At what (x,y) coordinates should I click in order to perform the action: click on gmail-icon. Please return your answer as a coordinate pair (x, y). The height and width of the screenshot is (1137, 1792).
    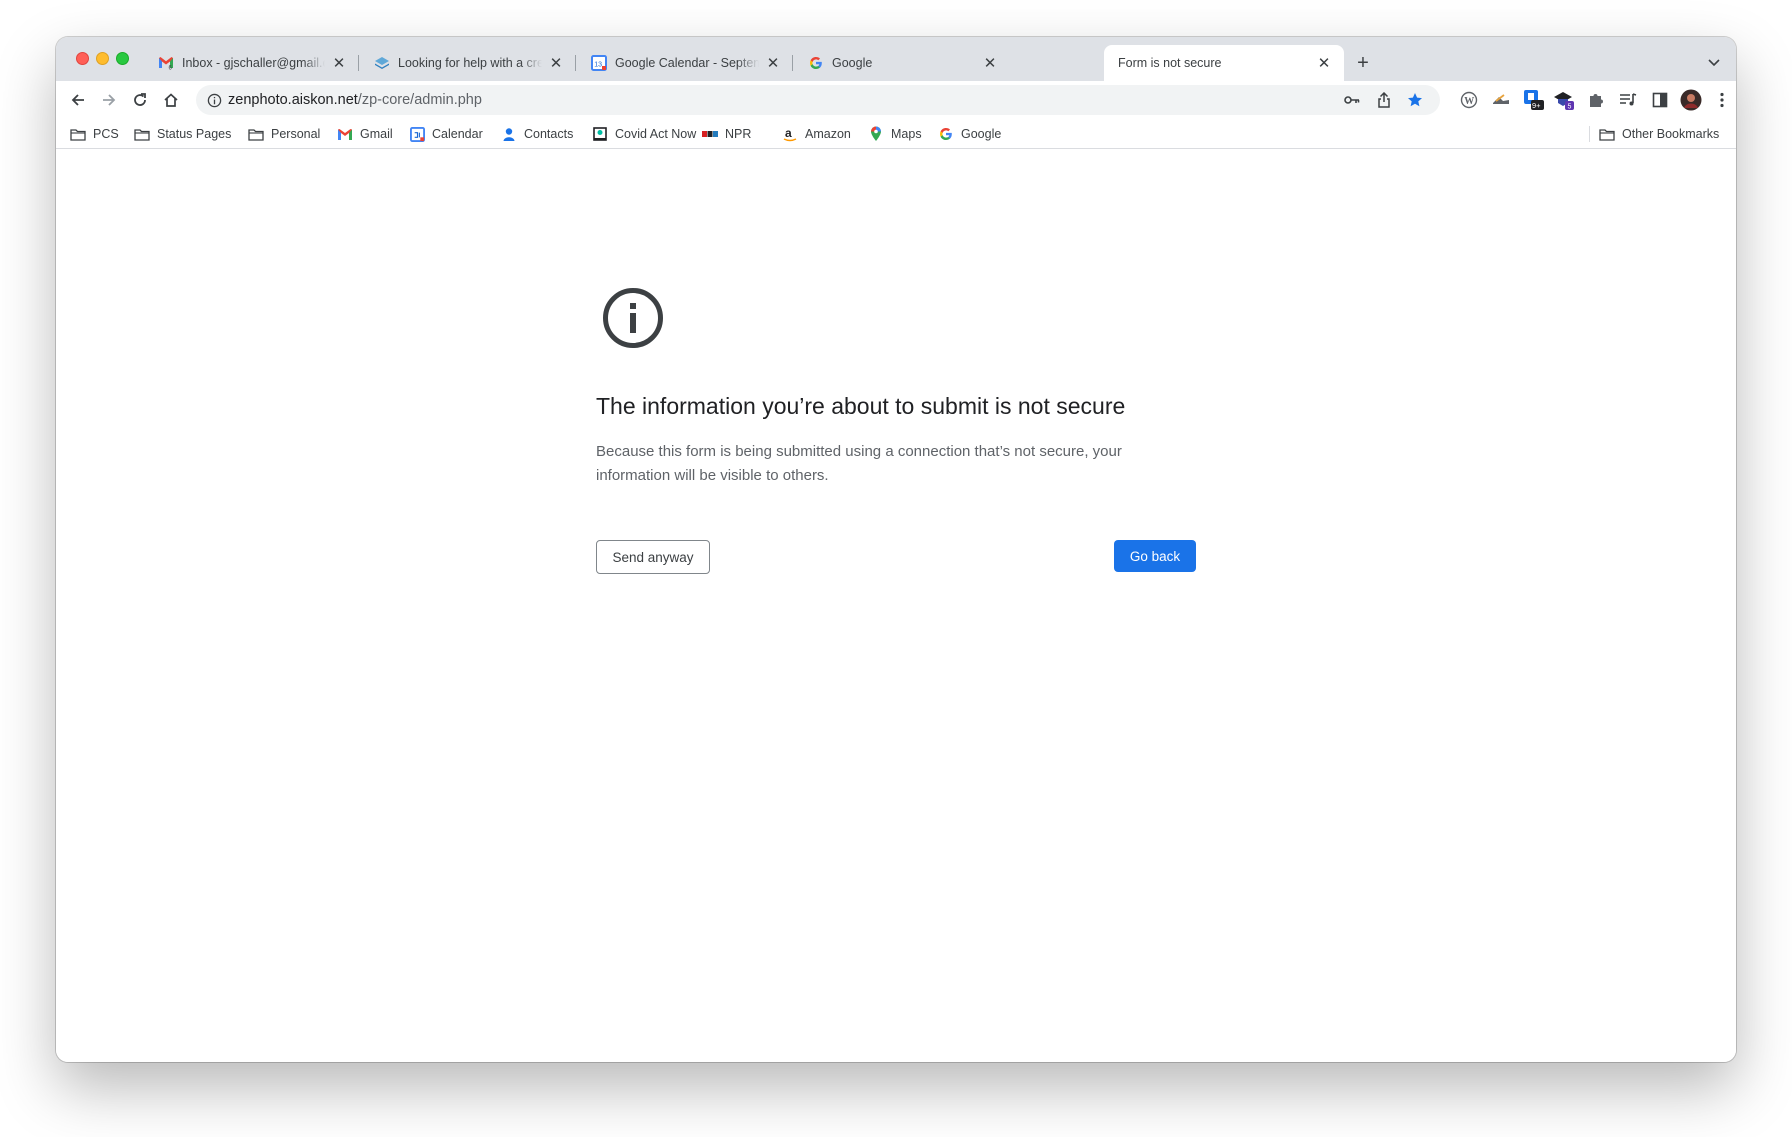
    Looking at the image, I should click on (345, 134).